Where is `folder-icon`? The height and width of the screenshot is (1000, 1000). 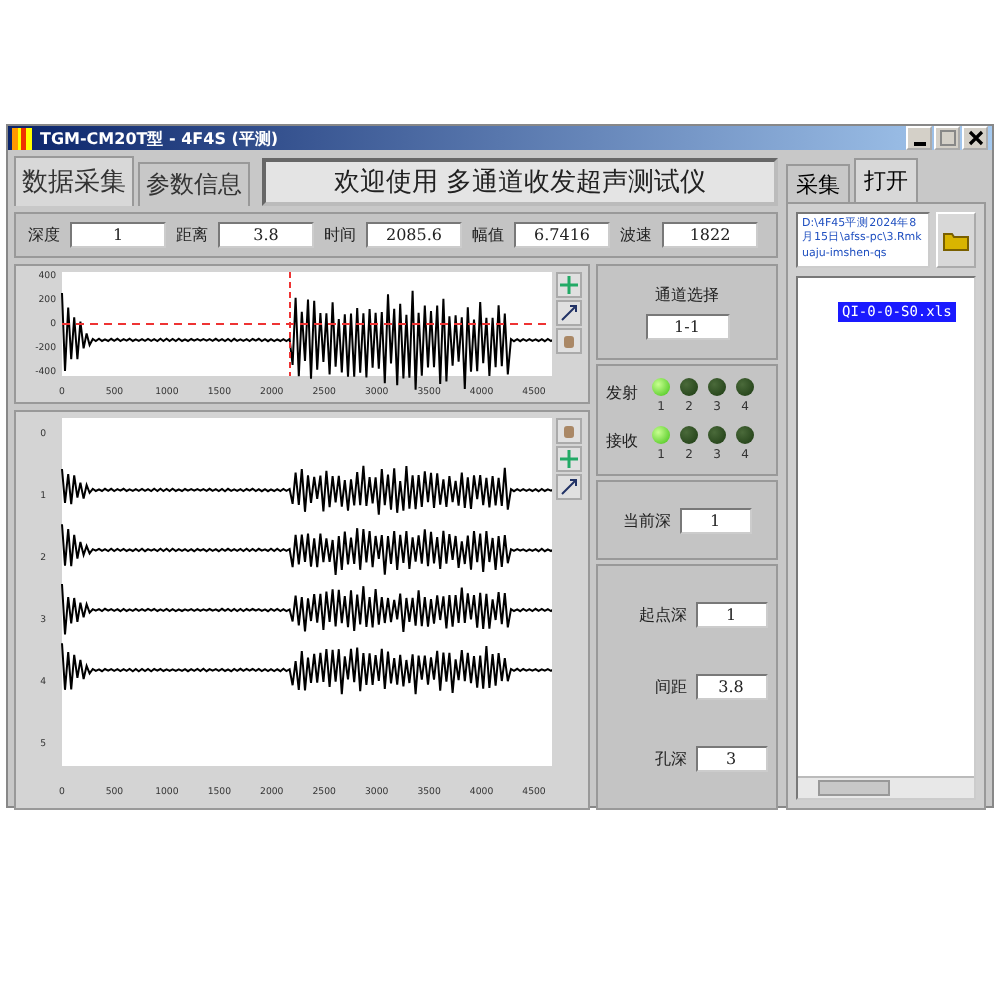
folder-icon is located at coordinates (956, 240).